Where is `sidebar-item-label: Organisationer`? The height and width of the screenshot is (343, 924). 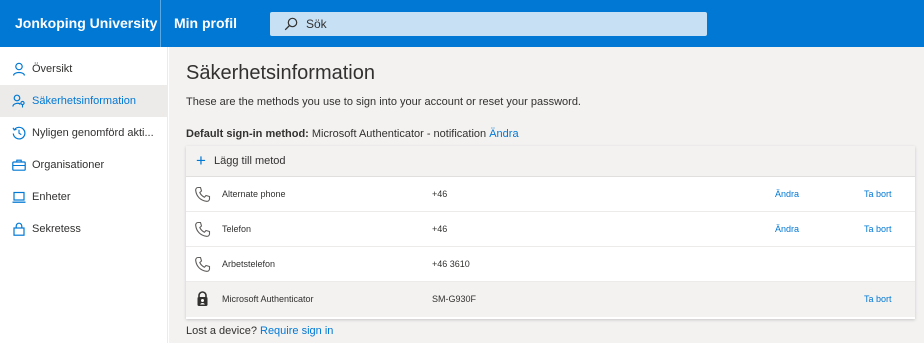 sidebar-item-label: Organisationer is located at coordinates (68, 165).